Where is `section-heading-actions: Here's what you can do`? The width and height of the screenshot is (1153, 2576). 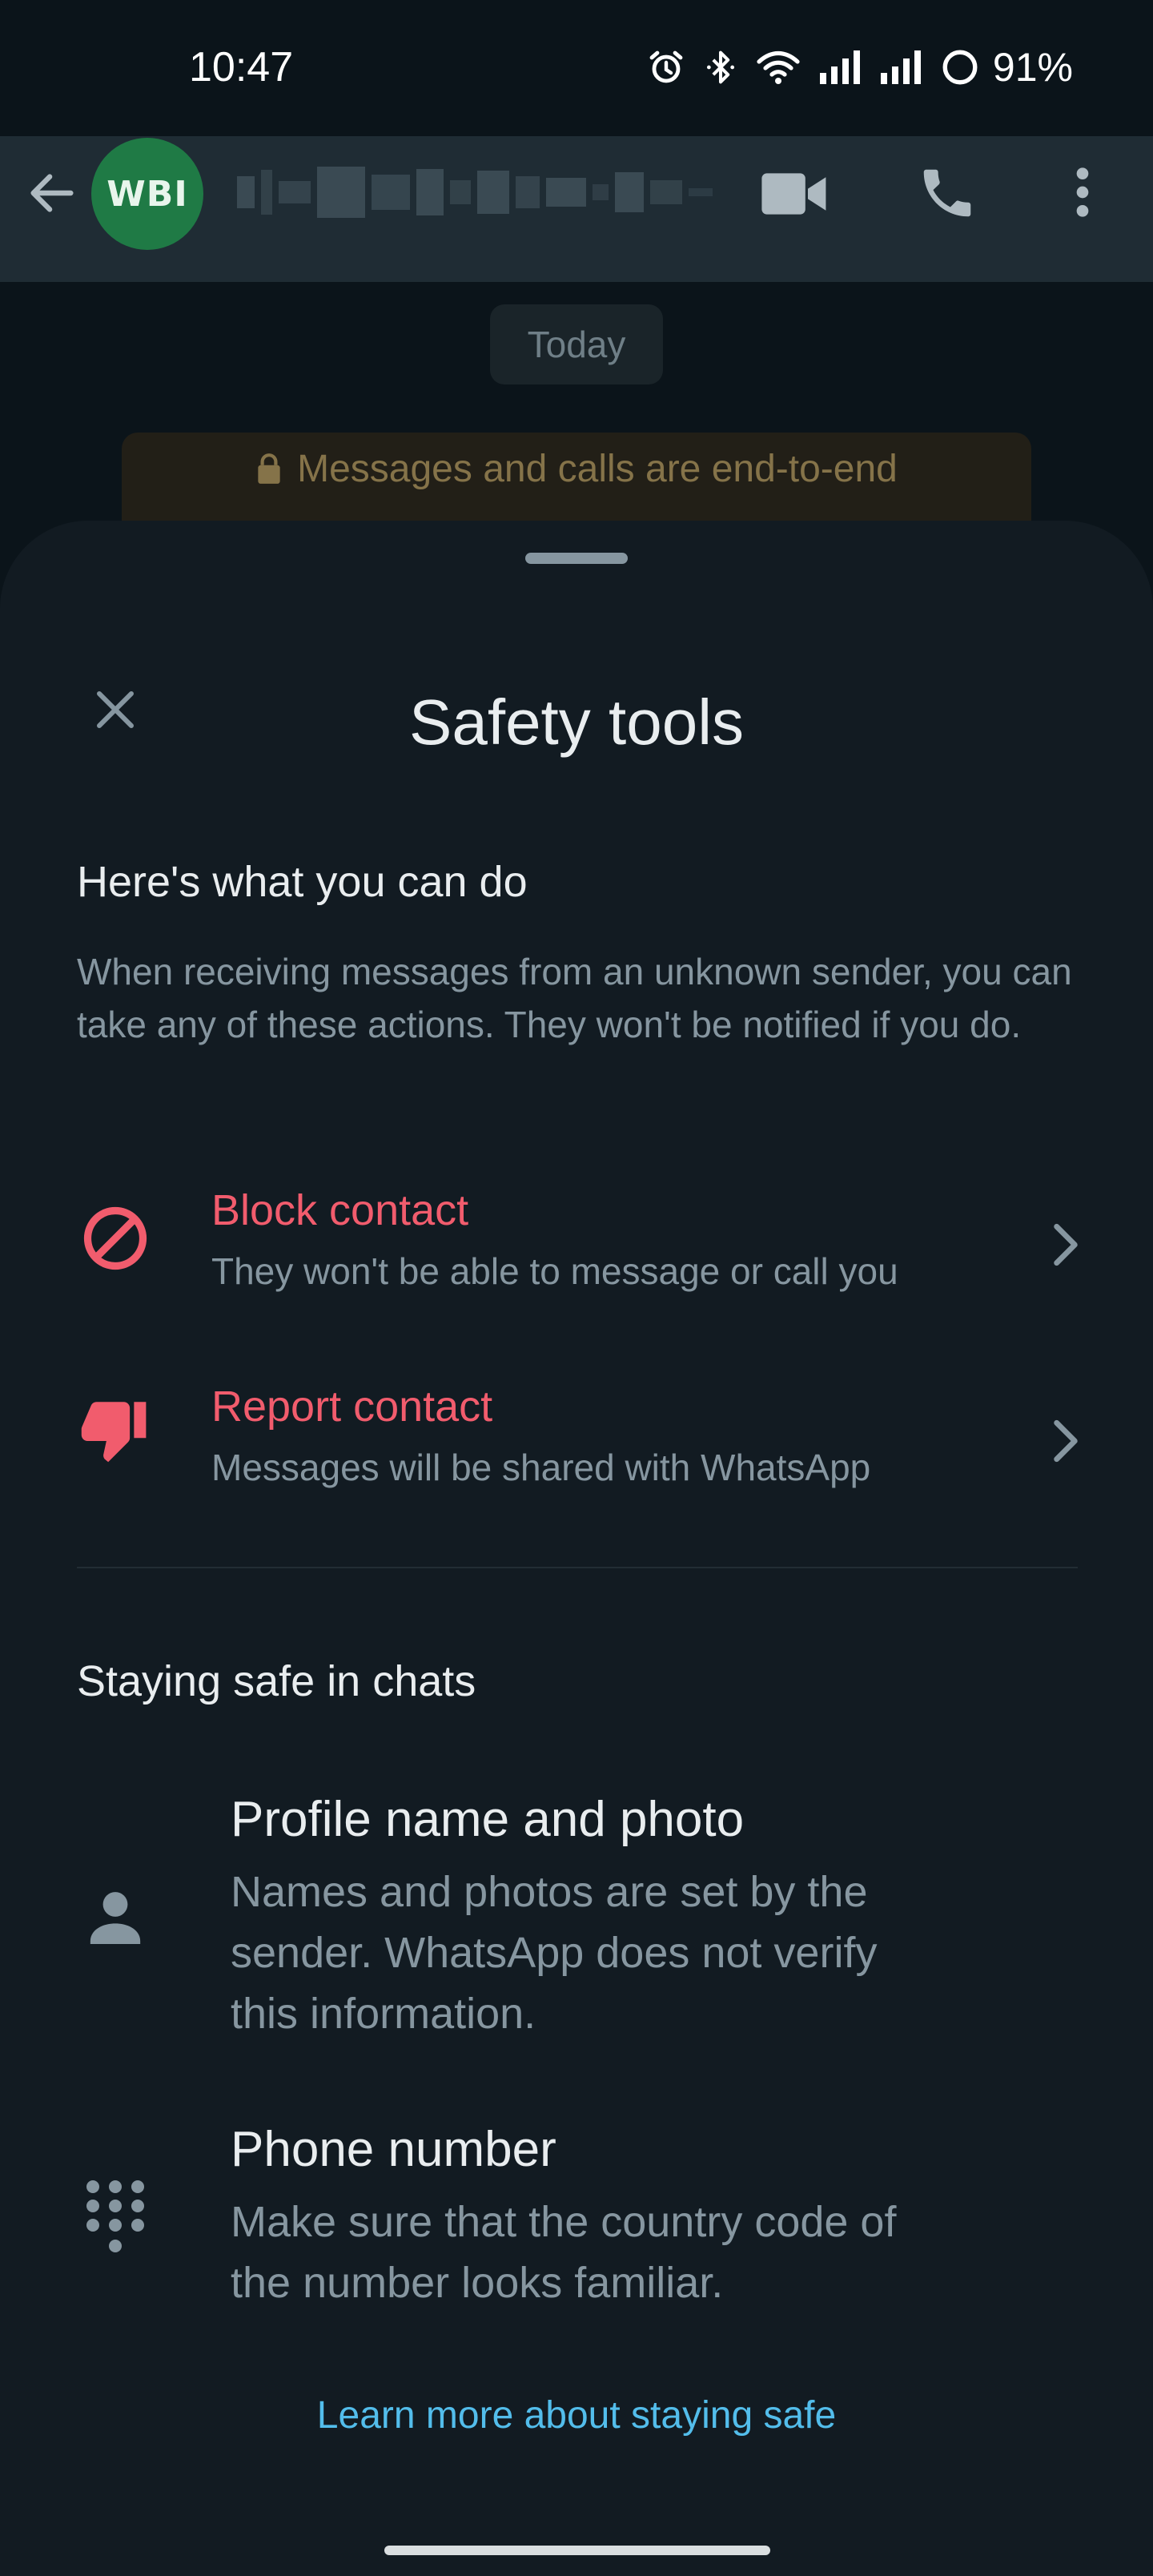 section-heading-actions: Here's what you can do is located at coordinates (303, 882).